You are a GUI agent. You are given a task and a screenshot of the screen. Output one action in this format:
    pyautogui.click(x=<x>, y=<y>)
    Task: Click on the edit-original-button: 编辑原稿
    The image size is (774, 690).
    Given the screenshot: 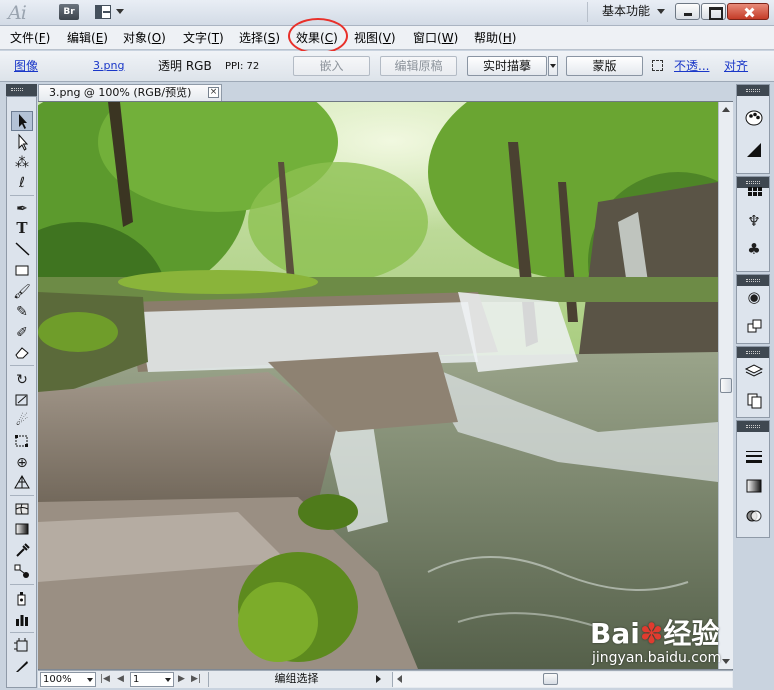 What is the action you would take?
    pyautogui.click(x=418, y=66)
    